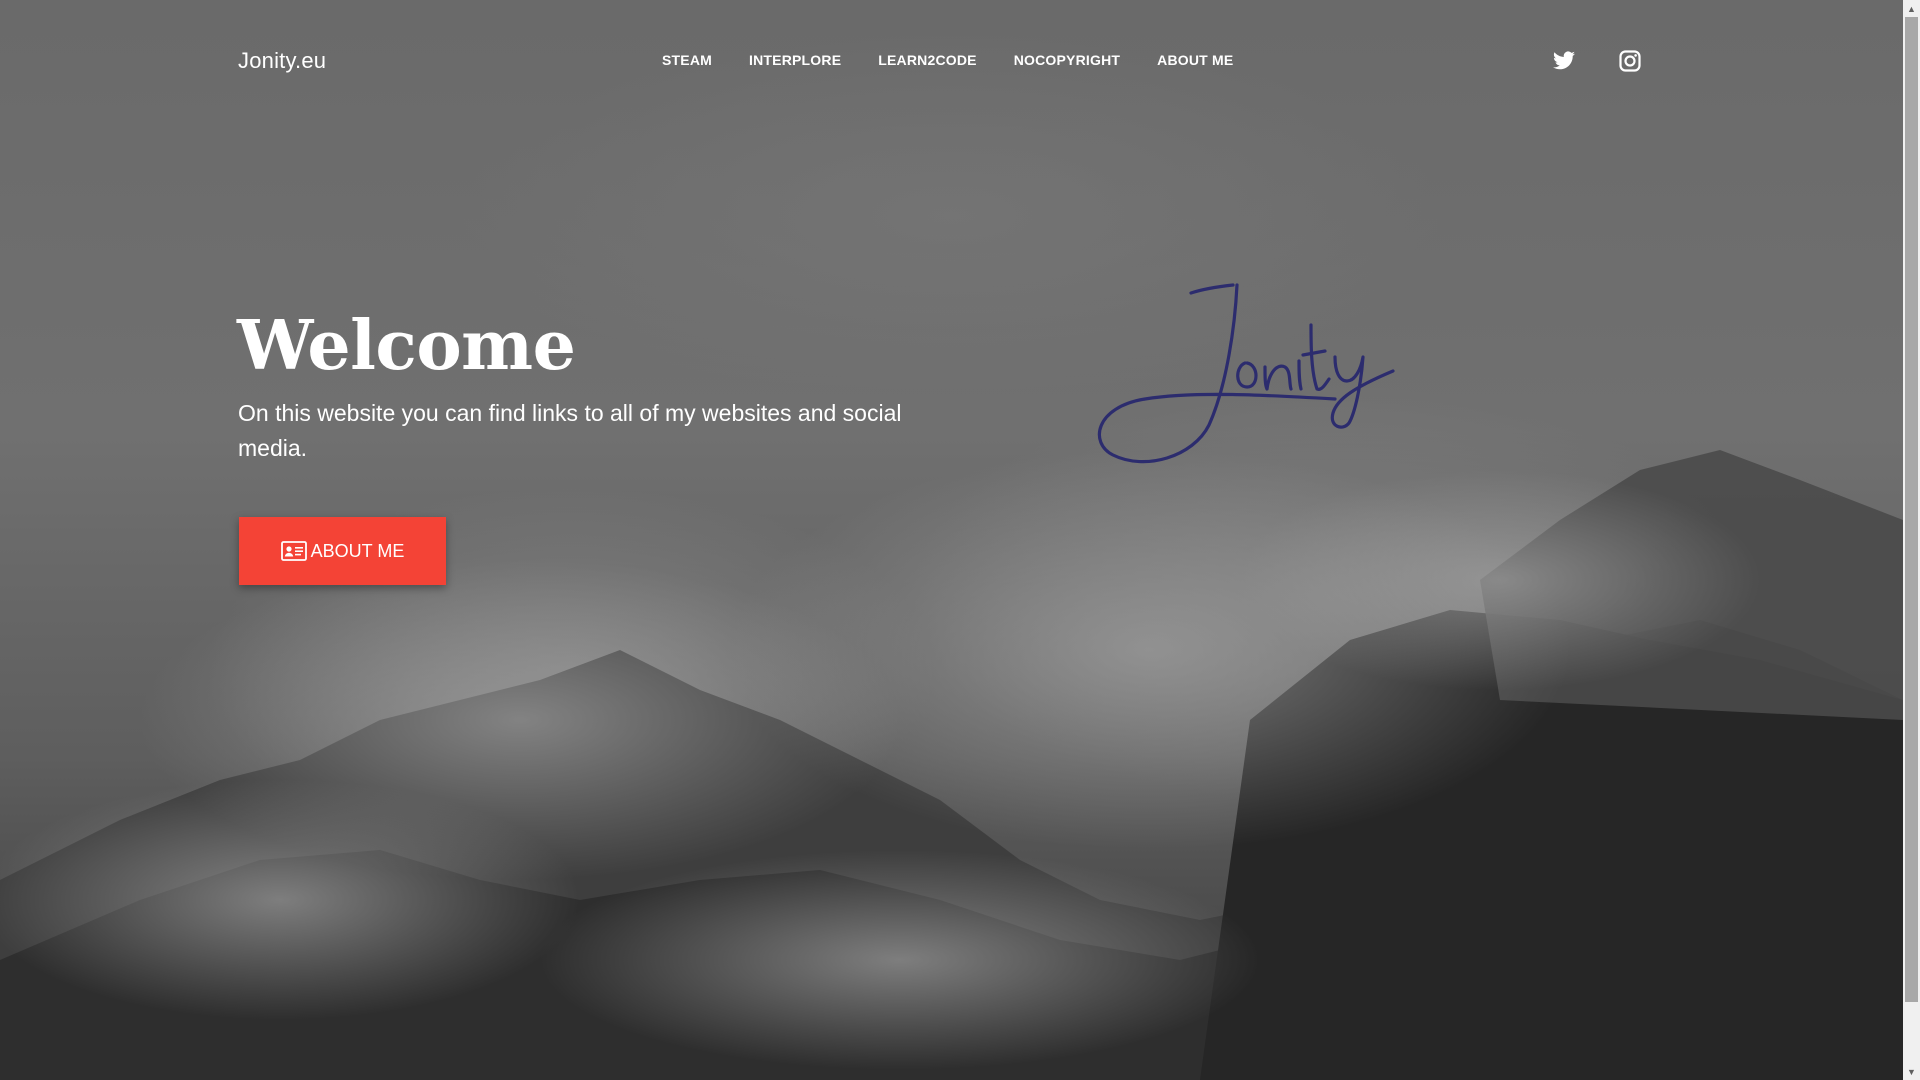 The image size is (1920, 1080). What do you see at coordinates (1597, 61) in the screenshot?
I see `social-links` at bounding box center [1597, 61].